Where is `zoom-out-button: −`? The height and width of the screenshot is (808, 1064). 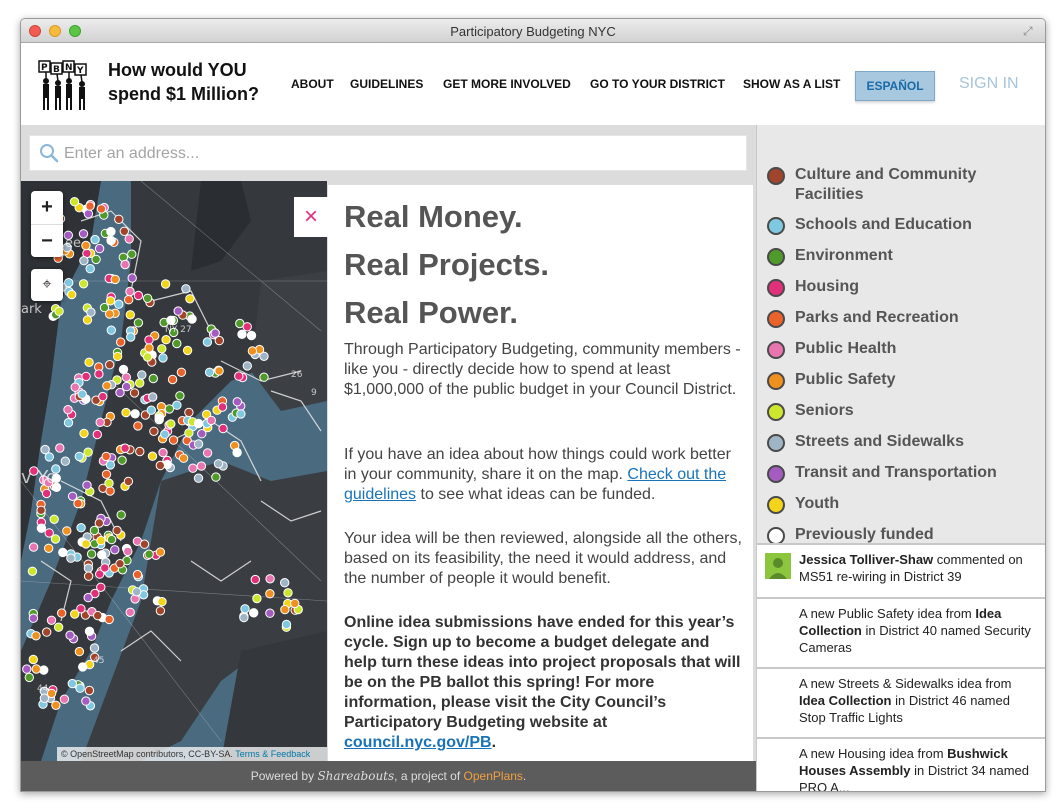
zoom-out-button: − is located at coordinates (47, 241).